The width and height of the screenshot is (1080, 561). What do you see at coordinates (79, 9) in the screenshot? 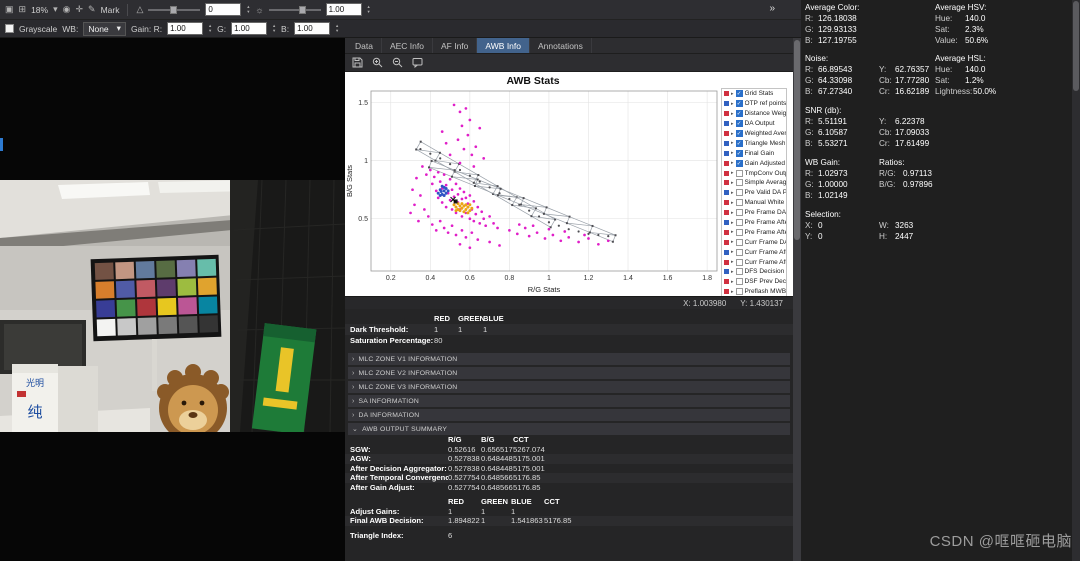
I see `crosshair-icon: ✛` at bounding box center [79, 9].